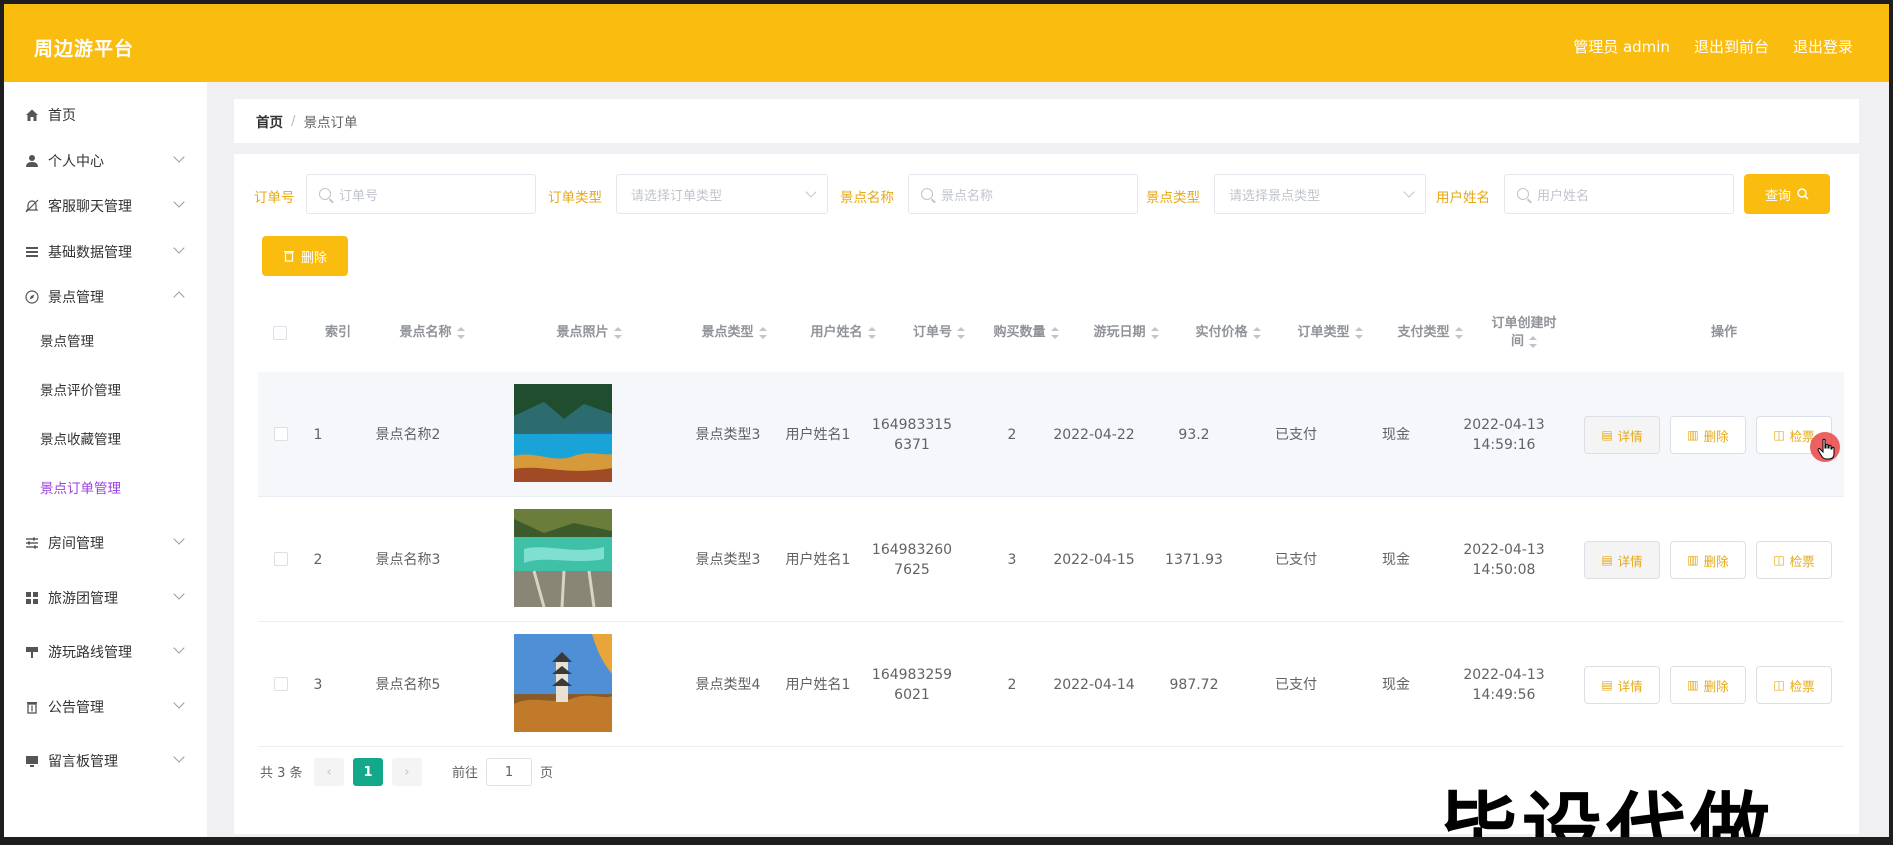 Image resolution: width=1893 pixels, height=845 pixels. What do you see at coordinates (421, 194) in the screenshot?
I see `order-no-input: 订单号` at bounding box center [421, 194].